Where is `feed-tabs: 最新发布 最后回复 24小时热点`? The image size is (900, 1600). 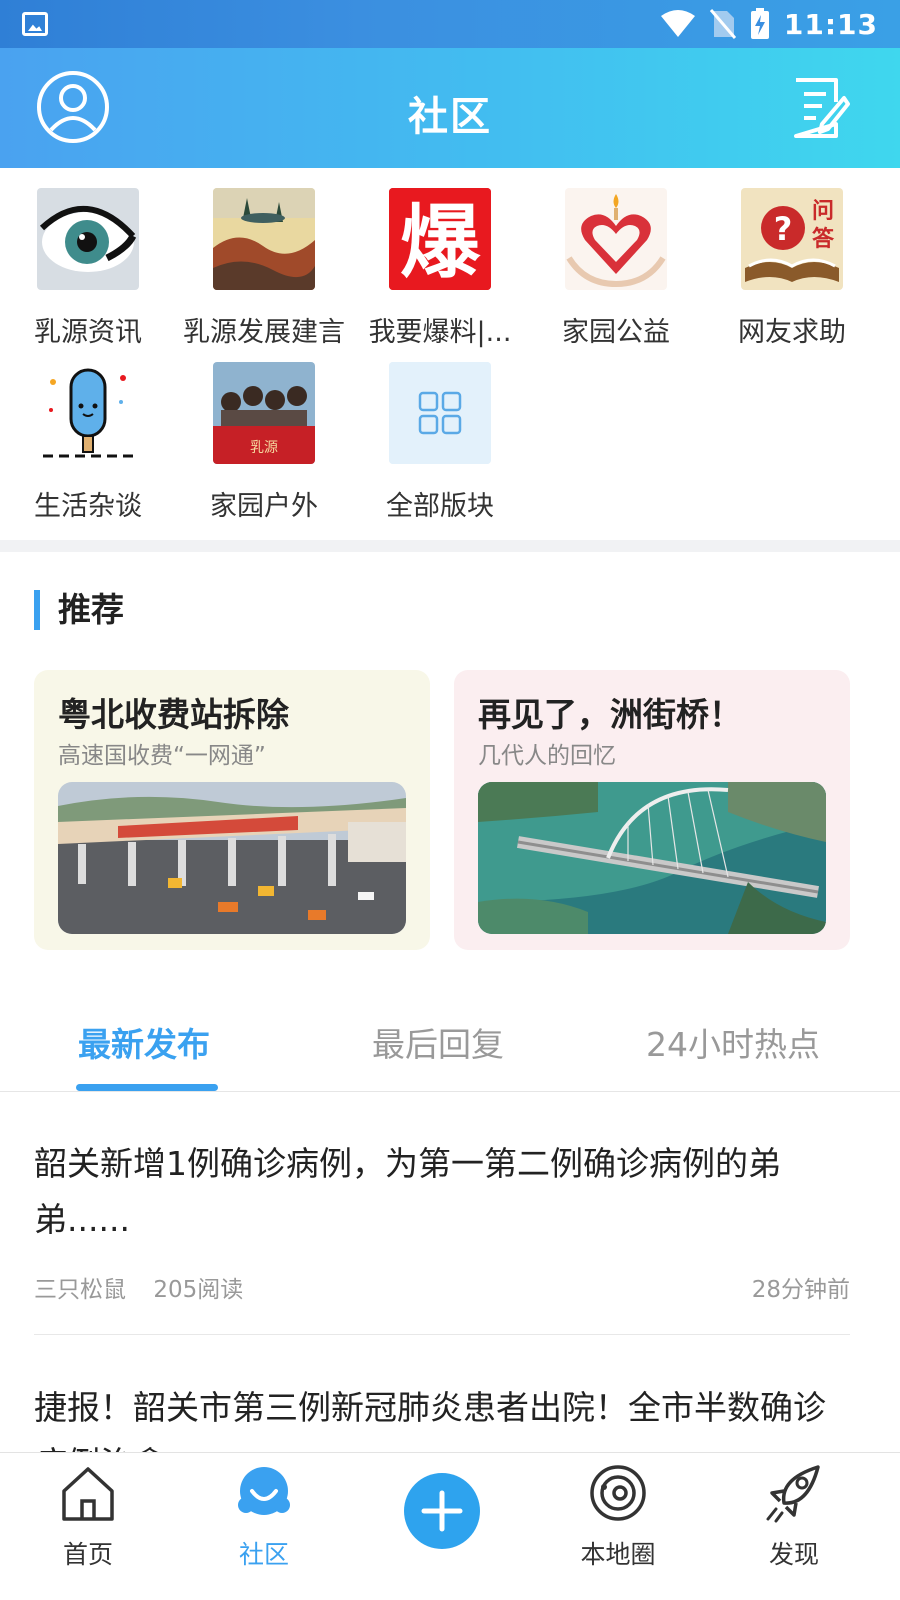
feed-tabs: 最新发布 最后回复 24小时热点 is located at coordinates (450, 1046).